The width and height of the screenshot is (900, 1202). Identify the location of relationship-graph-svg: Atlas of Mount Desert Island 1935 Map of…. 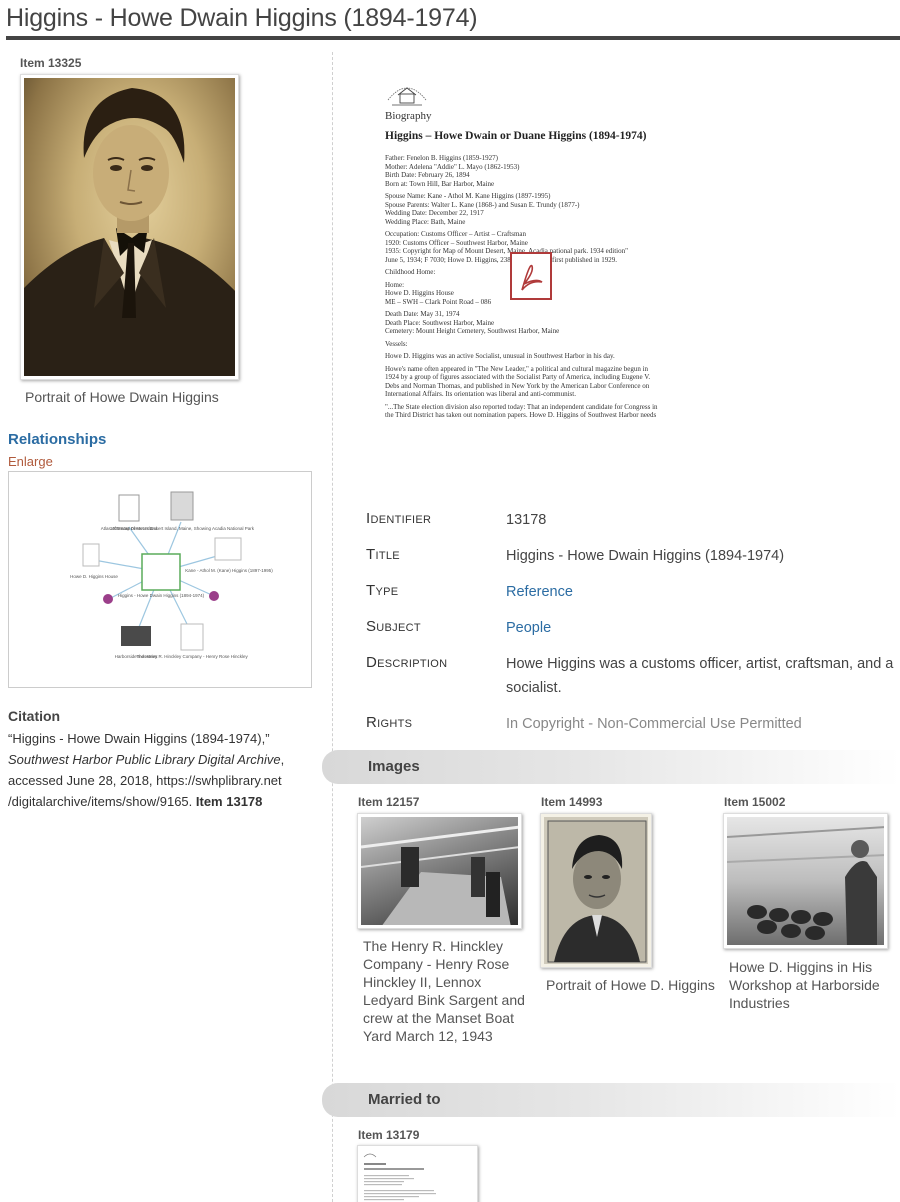
(171, 575).